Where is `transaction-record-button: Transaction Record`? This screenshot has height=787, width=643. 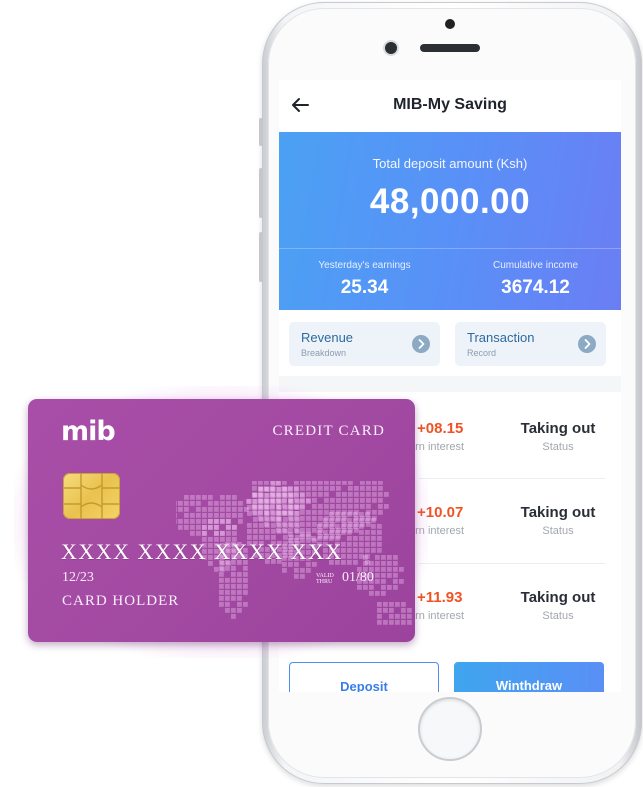 transaction-record-button: Transaction Record is located at coordinates (530, 344).